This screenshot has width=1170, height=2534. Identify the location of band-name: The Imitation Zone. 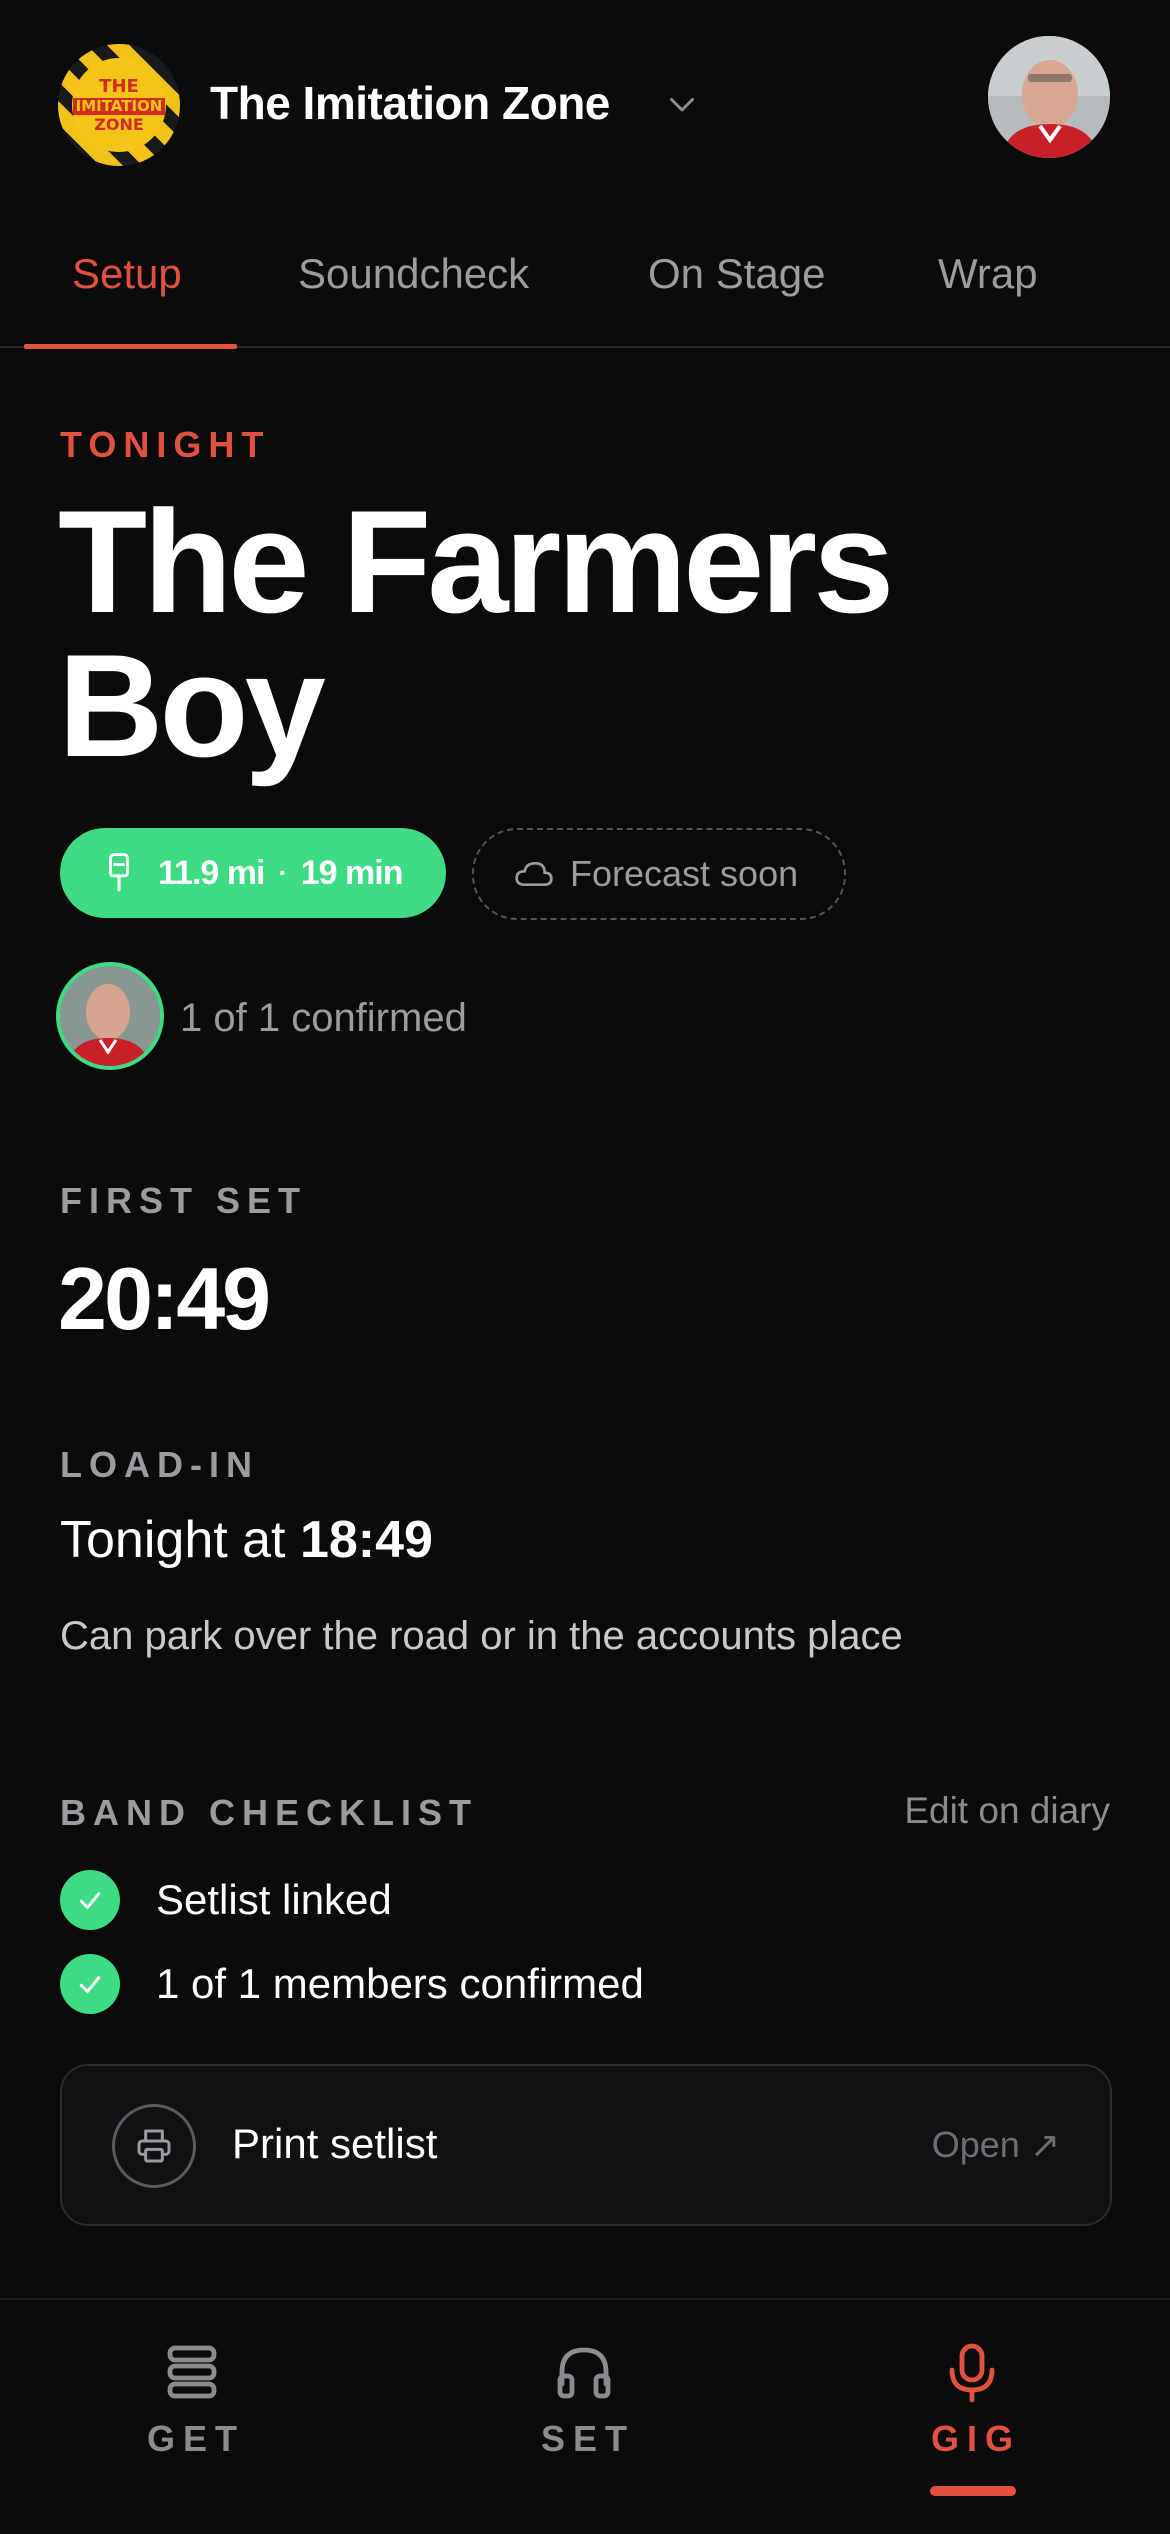
(410, 103).